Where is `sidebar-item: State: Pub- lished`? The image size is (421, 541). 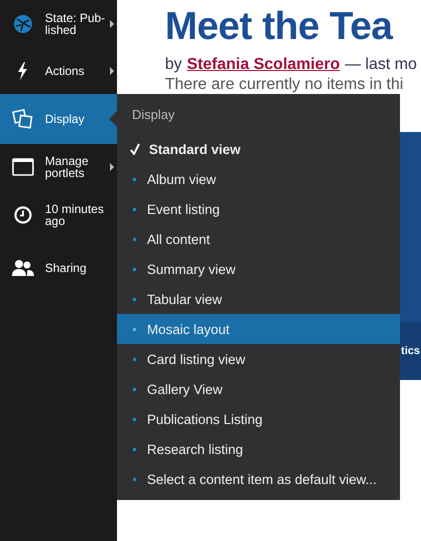 sidebar-item: State: Pub- lished is located at coordinates (58, 23).